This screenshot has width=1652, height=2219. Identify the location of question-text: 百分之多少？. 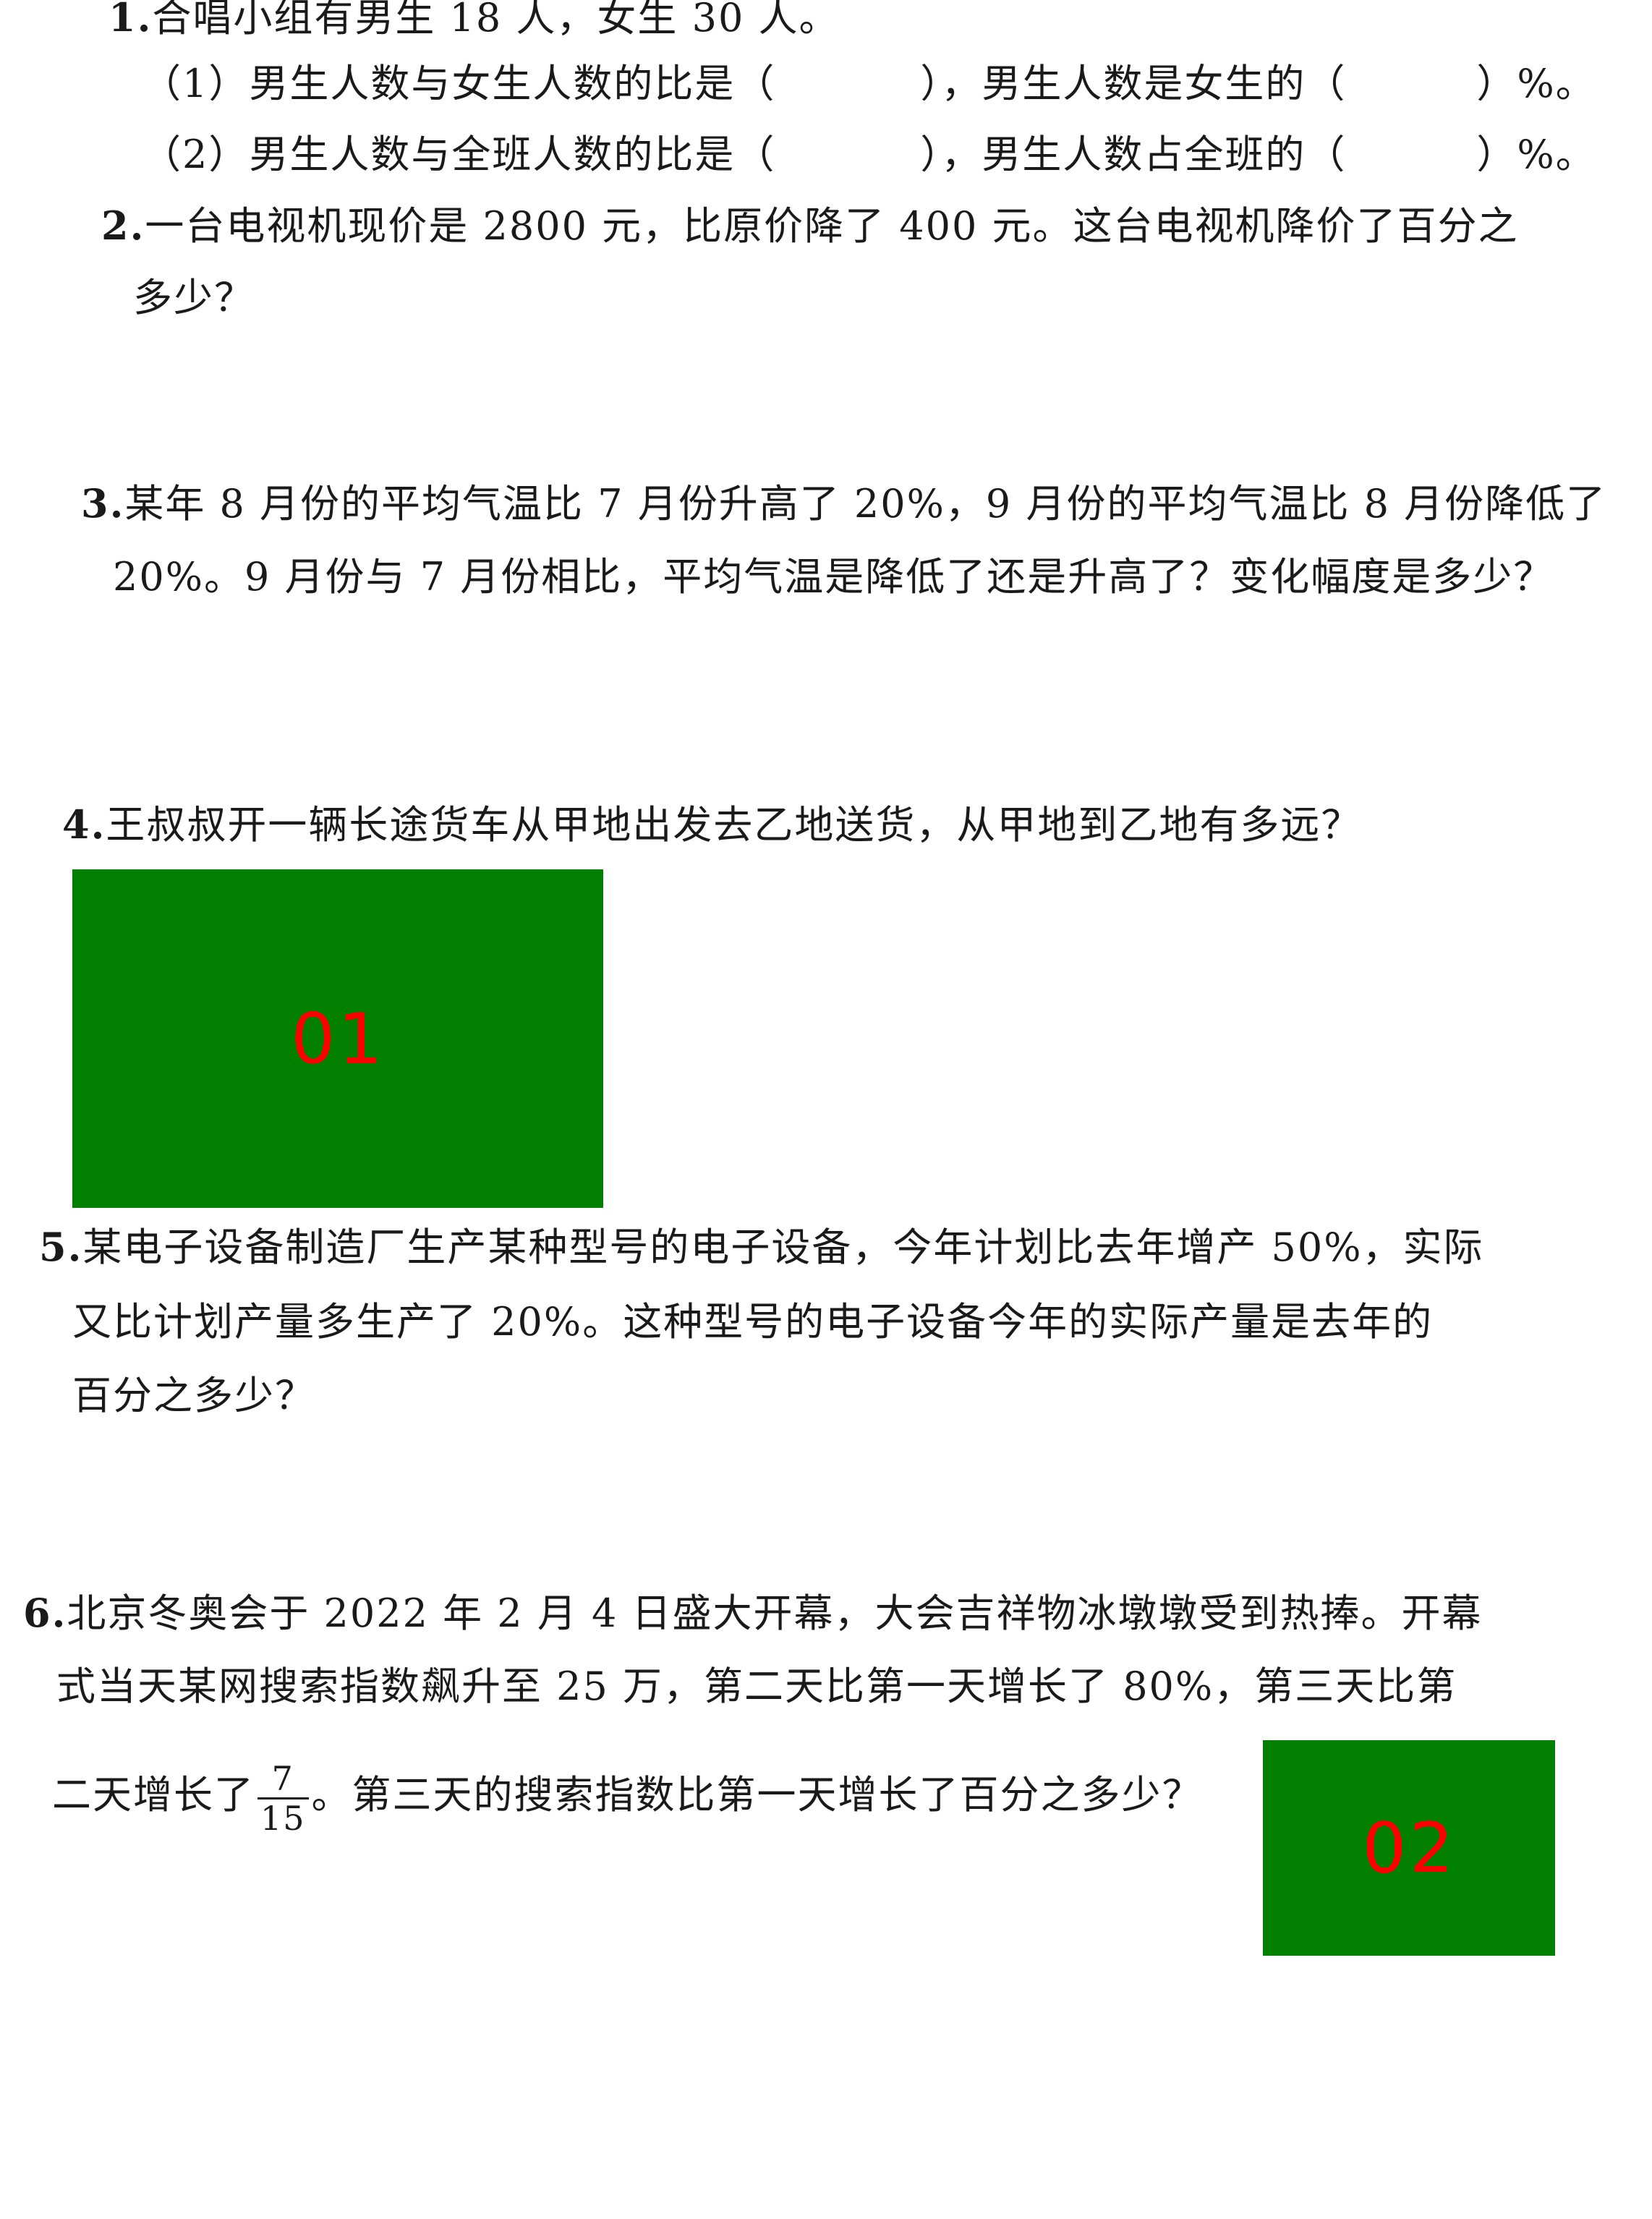
(193, 1395).